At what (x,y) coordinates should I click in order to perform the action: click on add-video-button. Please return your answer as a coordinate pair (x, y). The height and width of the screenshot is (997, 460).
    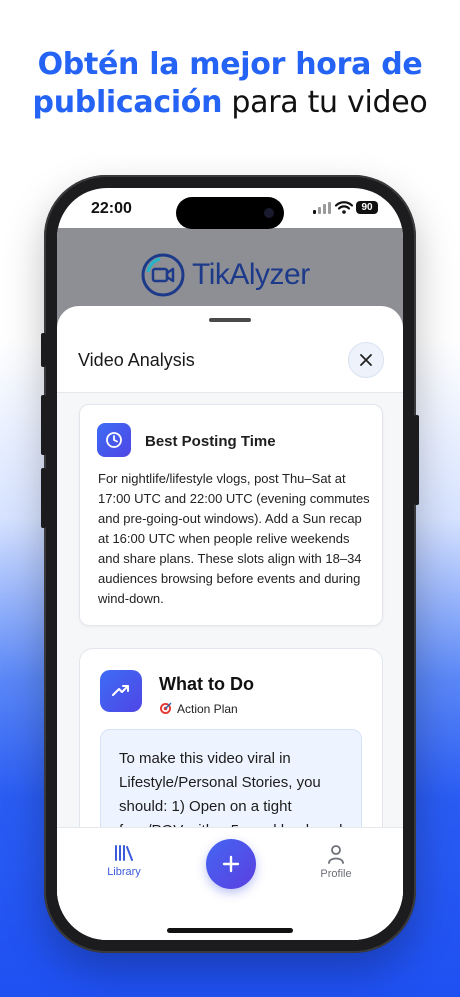
    Looking at the image, I should click on (231, 864).